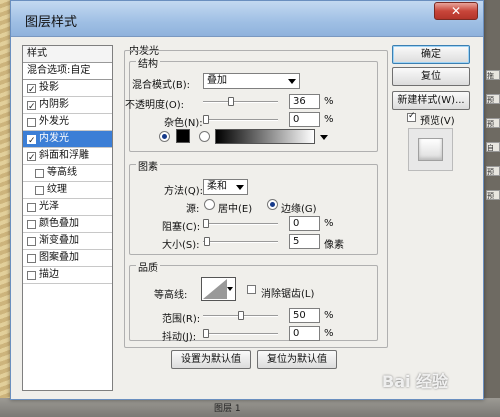  What do you see at coordinates (430, 149) in the screenshot?
I see `preview-thumbnail` at bounding box center [430, 149].